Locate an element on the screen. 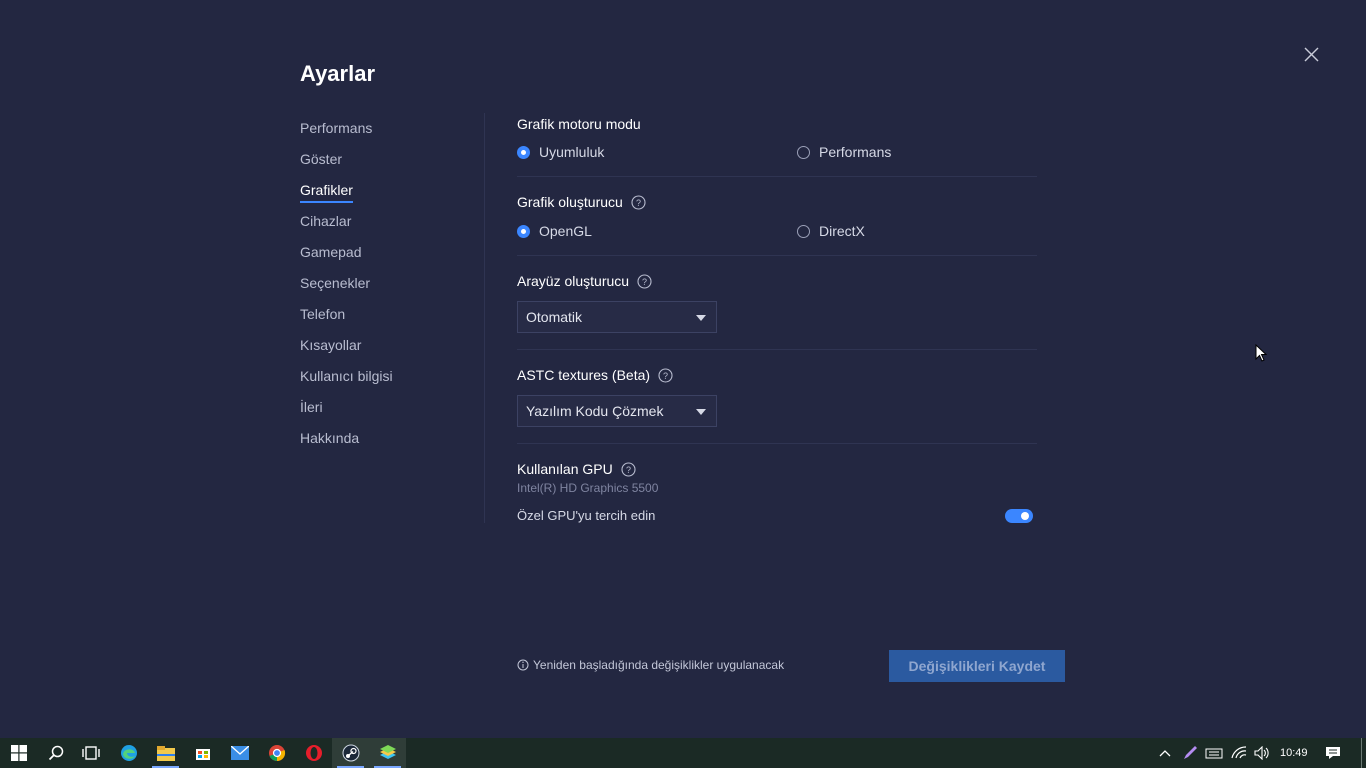  chevron-up-icon is located at coordinates (1165, 753).